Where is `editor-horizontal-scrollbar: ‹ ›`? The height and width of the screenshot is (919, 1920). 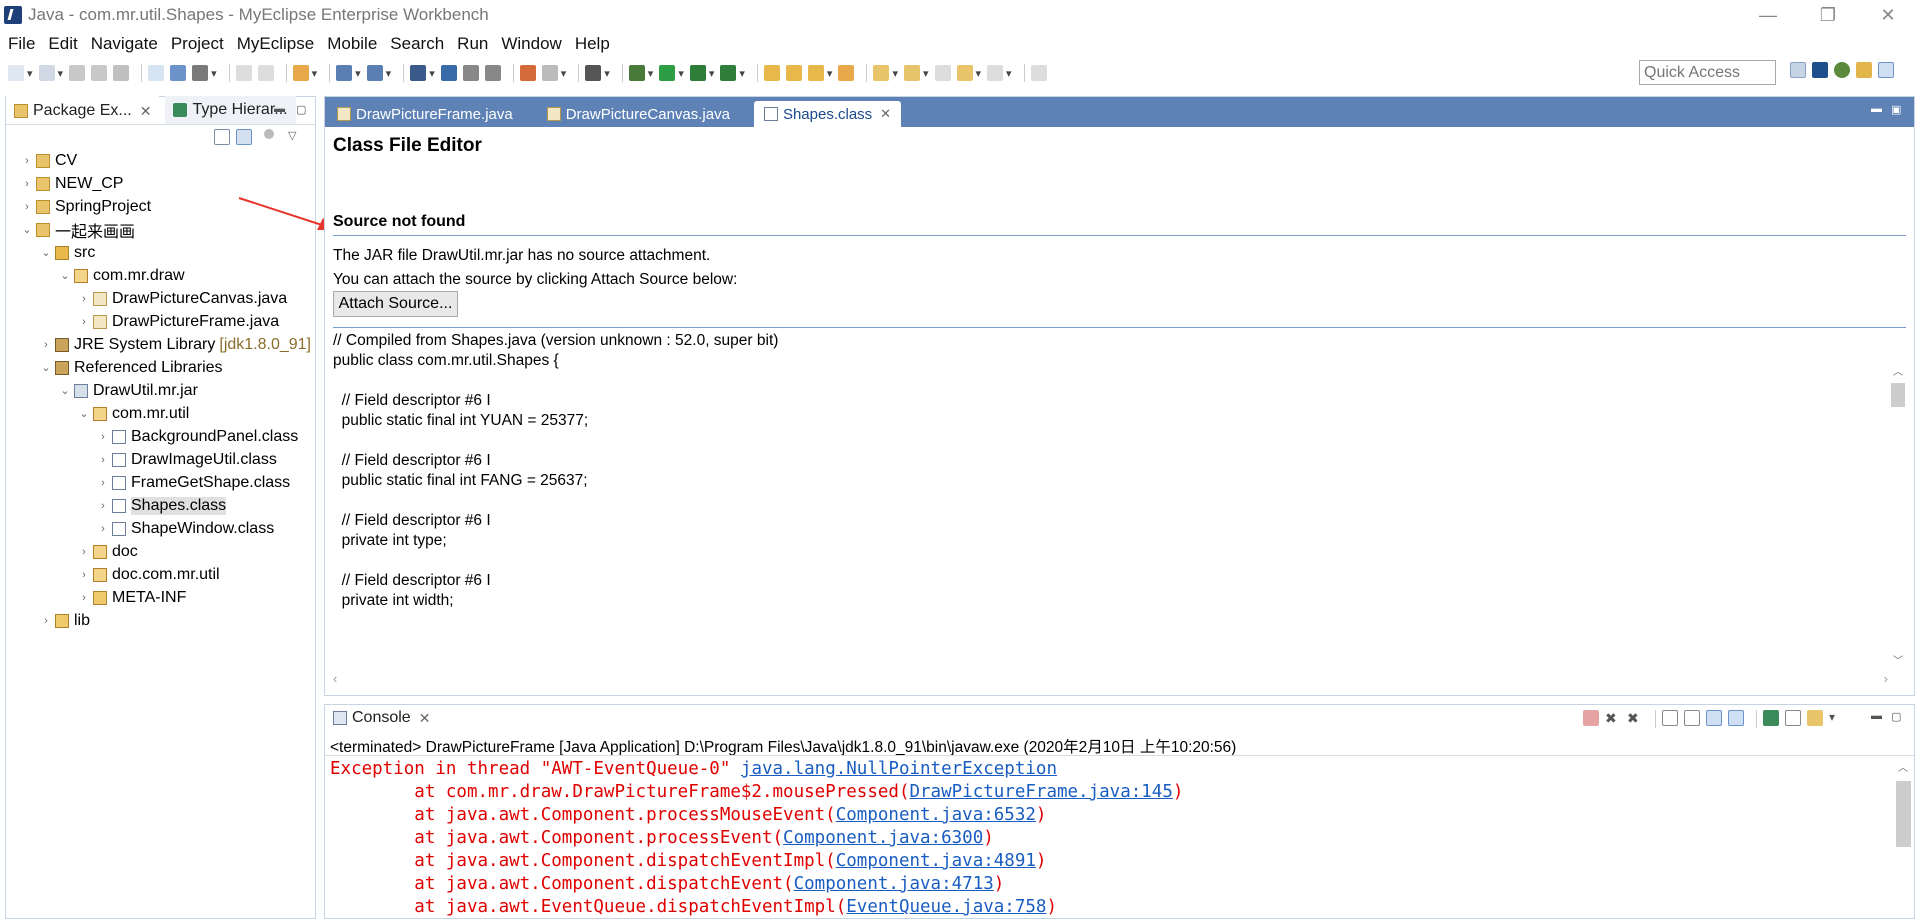 editor-horizontal-scrollbar: ‹ › is located at coordinates (1110, 679).